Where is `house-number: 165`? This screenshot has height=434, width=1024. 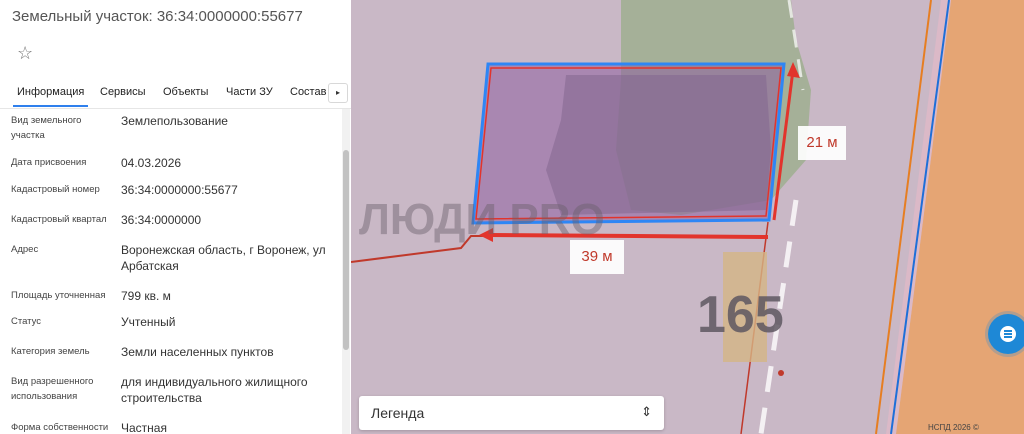 house-number: 165 is located at coordinates (740, 315).